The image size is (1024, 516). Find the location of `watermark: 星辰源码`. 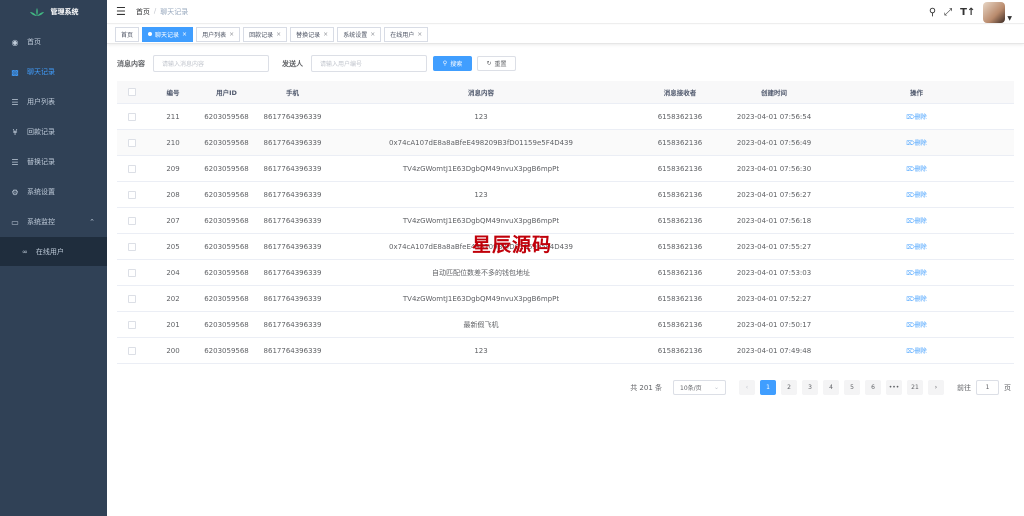

watermark: 星辰源码 is located at coordinates (512, 245).